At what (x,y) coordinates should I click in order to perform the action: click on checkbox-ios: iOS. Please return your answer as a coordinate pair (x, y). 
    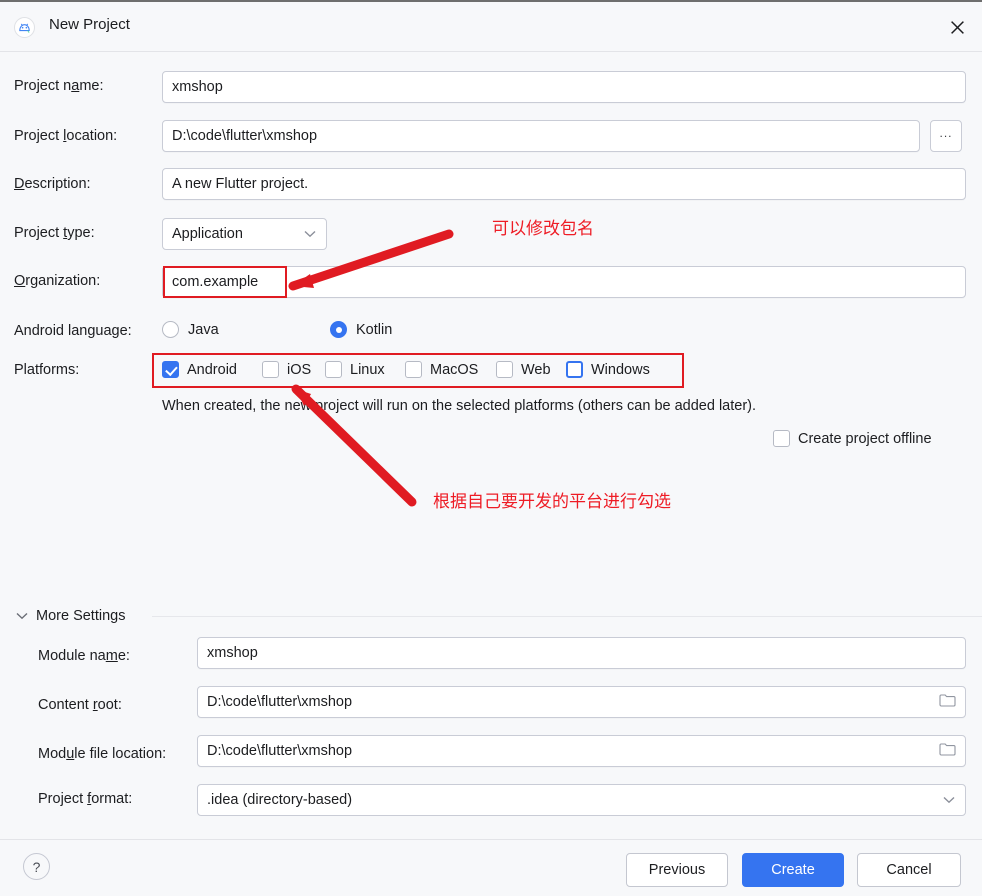
    Looking at the image, I should click on (286, 369).